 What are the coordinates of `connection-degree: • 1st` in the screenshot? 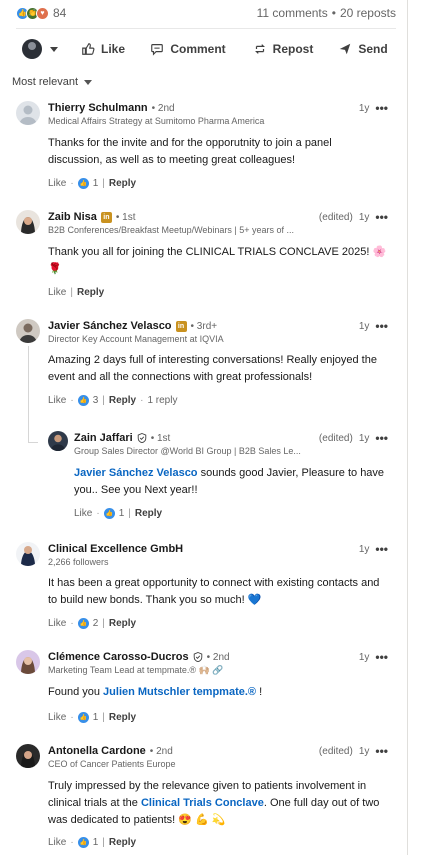 It's located at (160, 438).